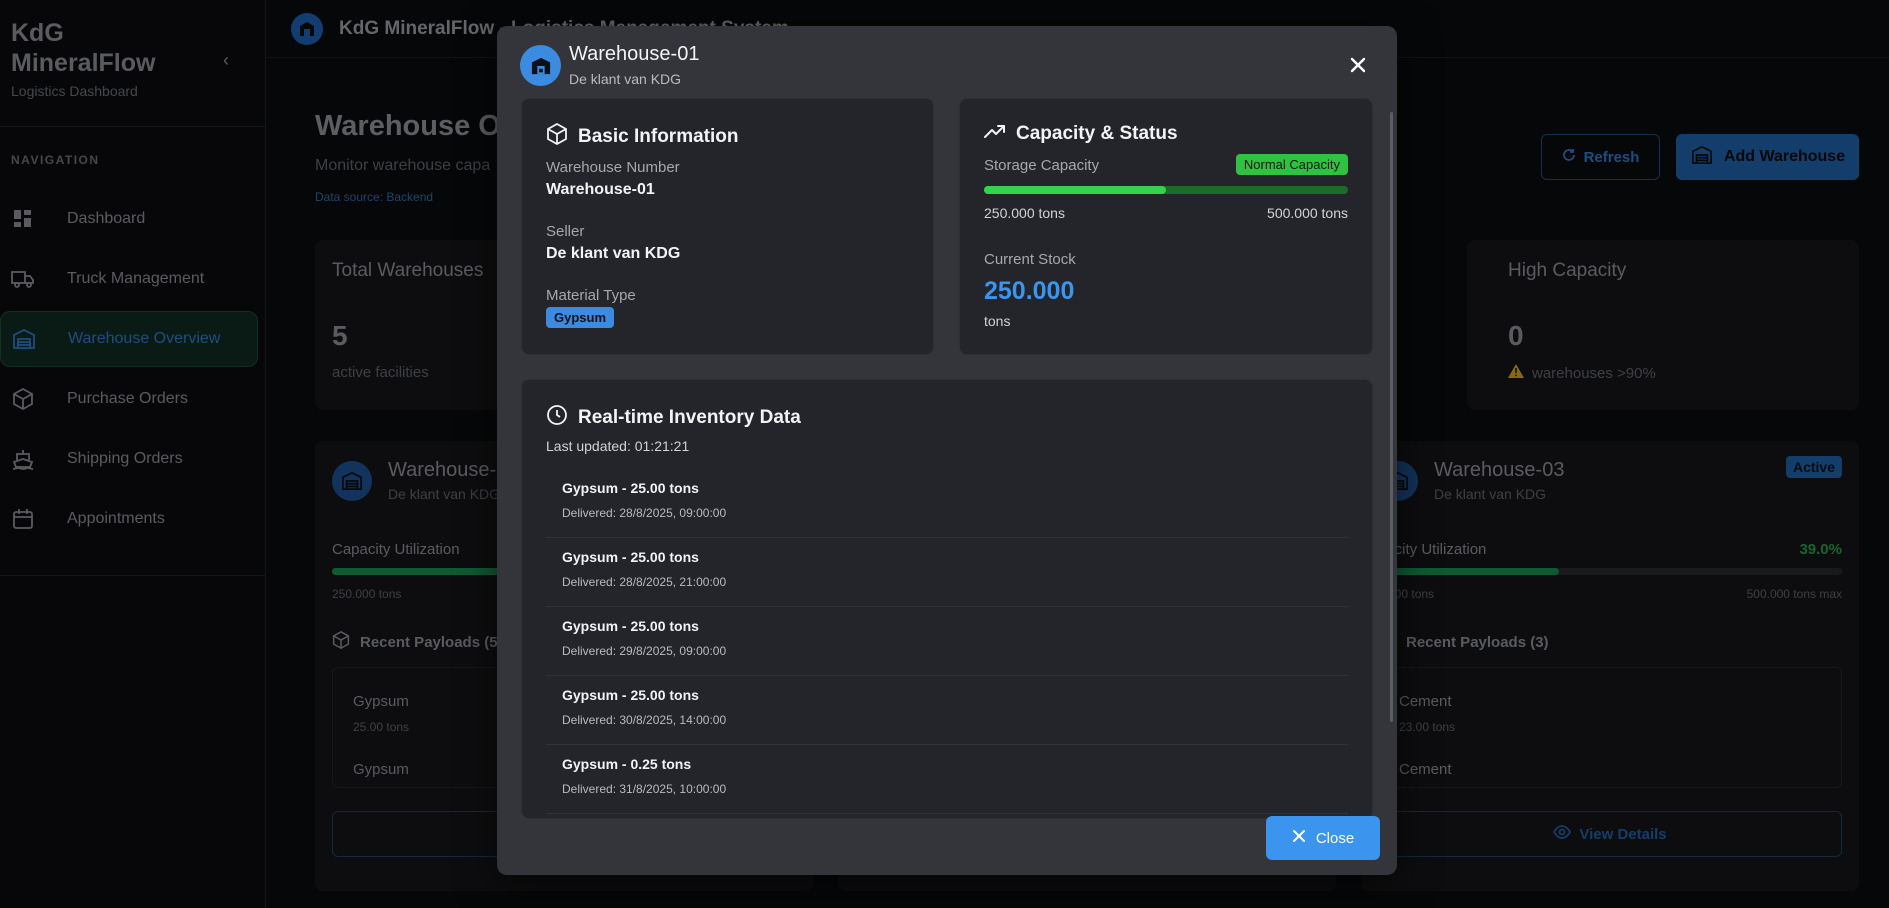  What do you see at coordinates (580, 317) in the screenshot?
I see `material-type-badge: Gypsum` at bounding box center [580, 317].